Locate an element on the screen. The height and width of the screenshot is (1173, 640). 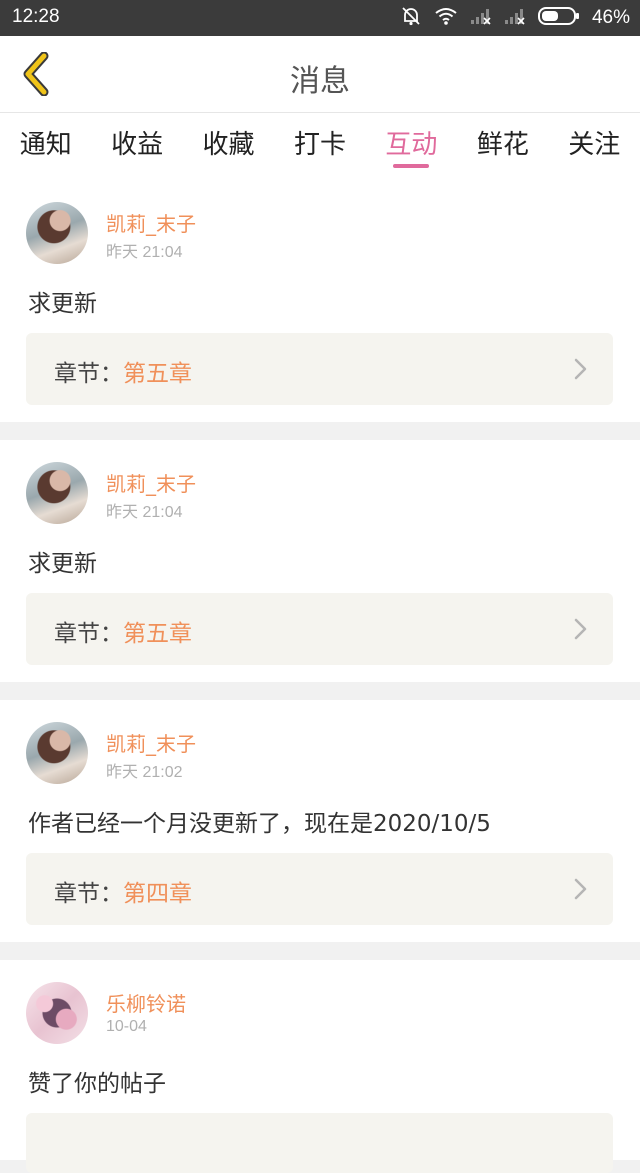
timestamp: 昨天 21:02 is located at coordinates (144, 772).